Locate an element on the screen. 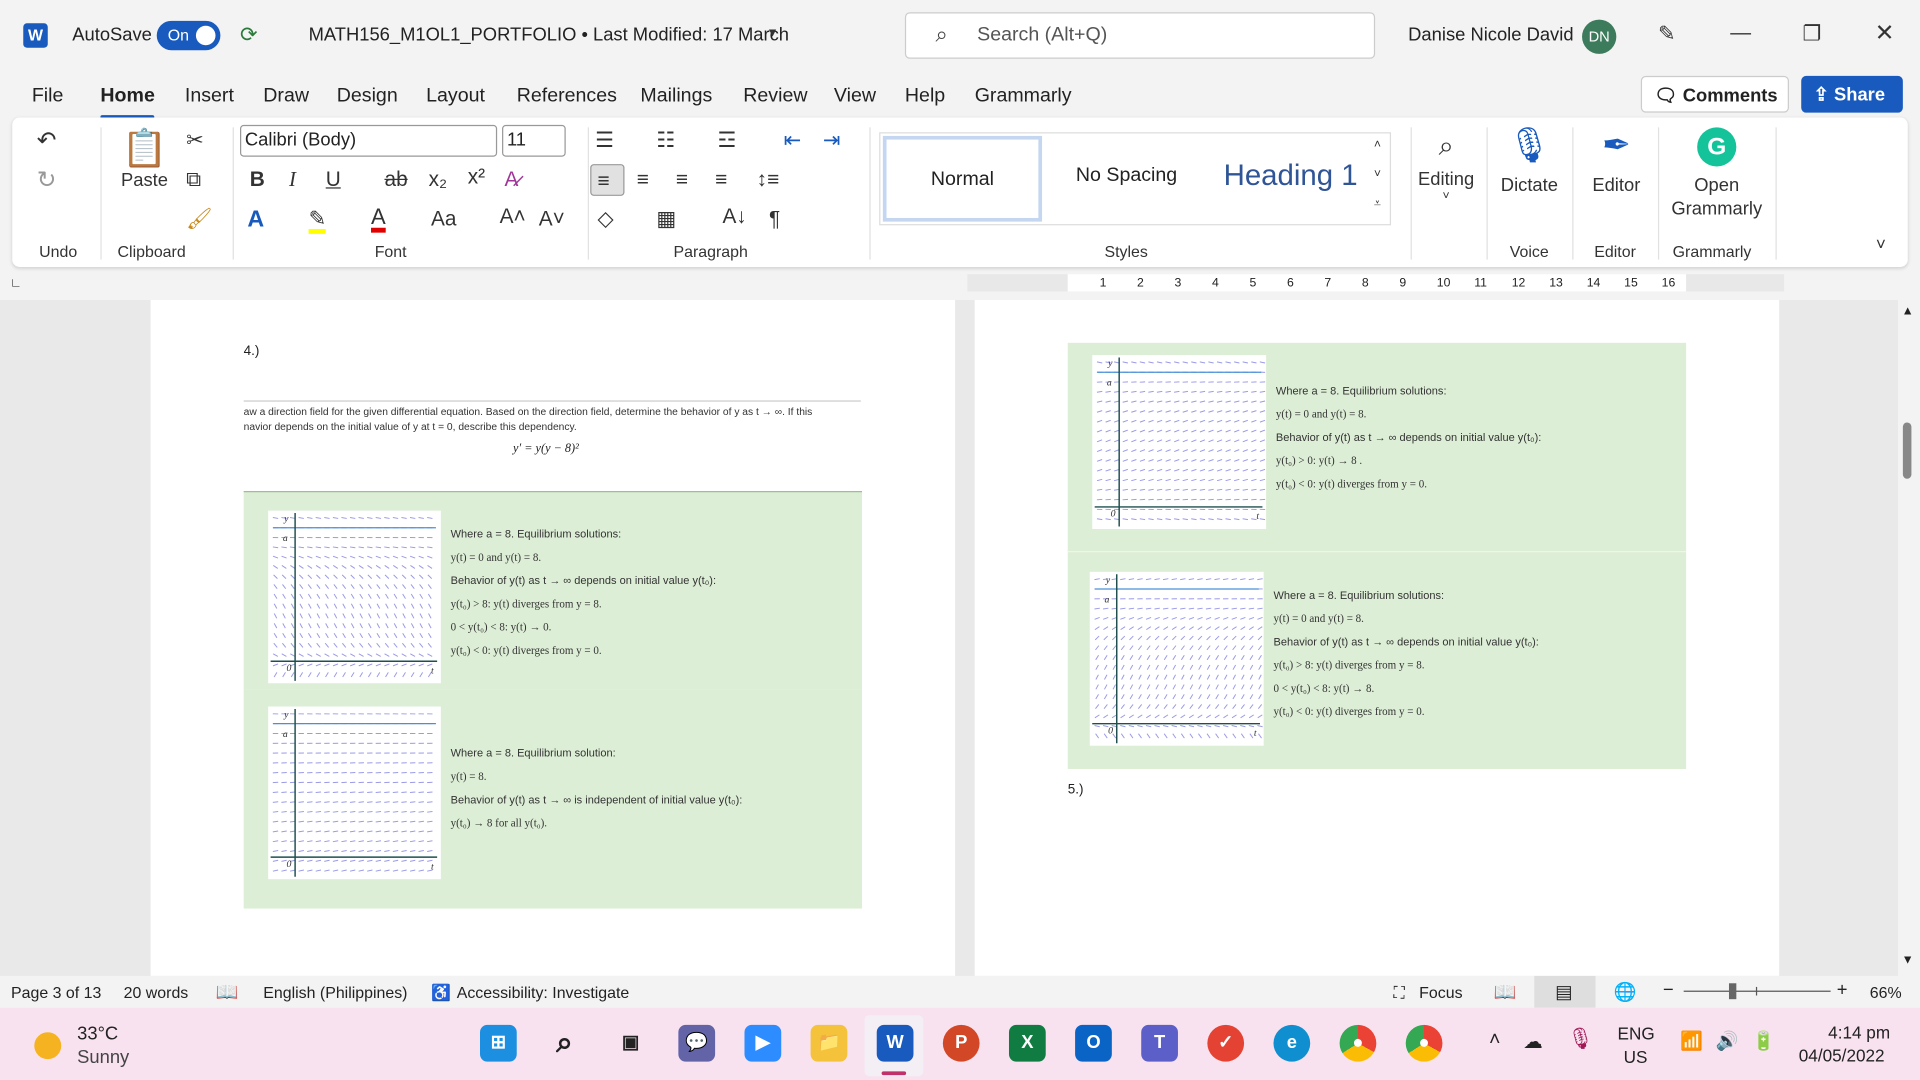 The image size is (1920, 1080). search-icon: ⌕ is located at coordinates (564, 1043).